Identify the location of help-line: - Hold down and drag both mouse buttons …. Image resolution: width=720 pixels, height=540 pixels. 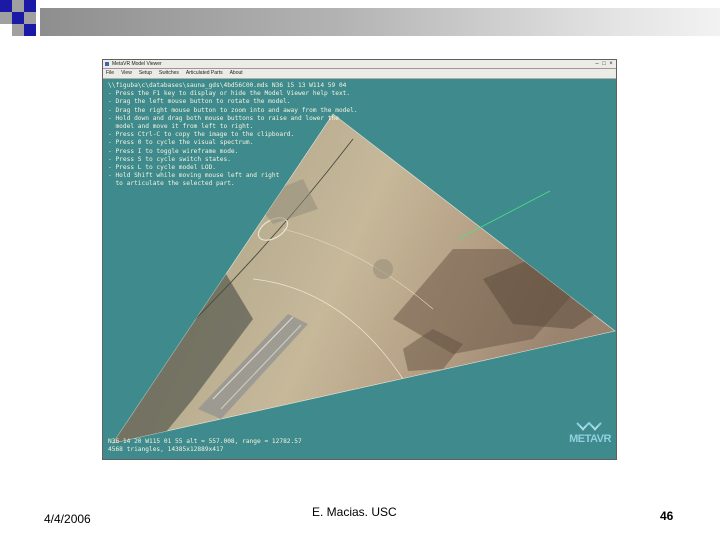
(223, 118).